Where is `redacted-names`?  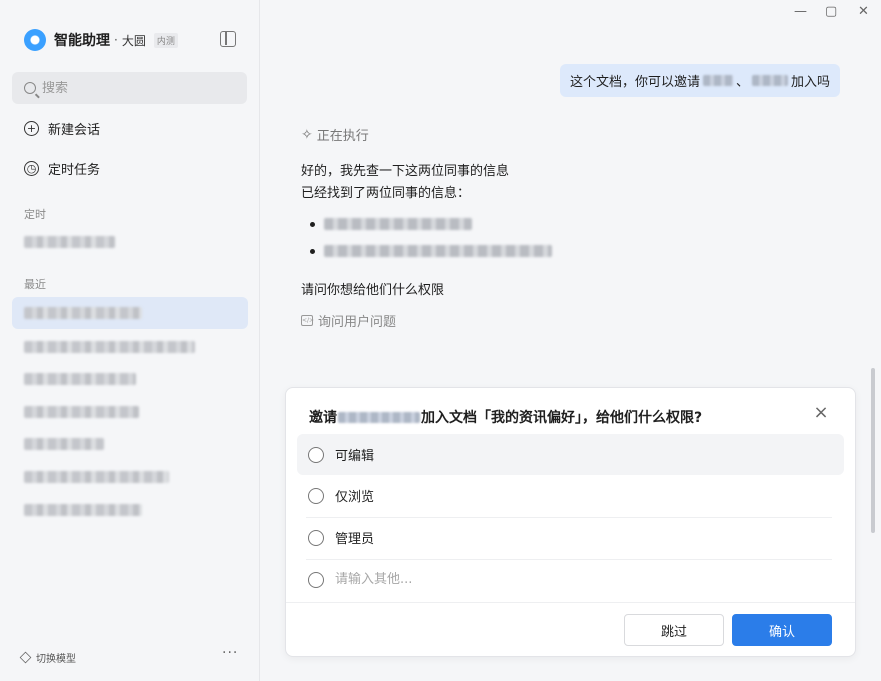 redacted-names is located at coordinates (379, 417).